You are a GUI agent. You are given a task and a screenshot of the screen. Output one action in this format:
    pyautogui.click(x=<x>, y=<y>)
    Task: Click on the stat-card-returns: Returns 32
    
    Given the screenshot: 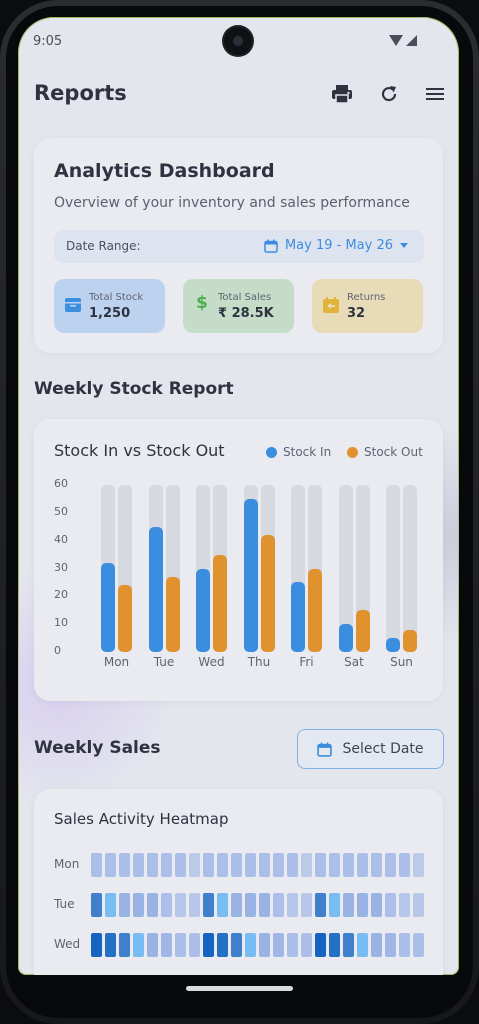 What is the action you would take?
    pyautogui.click(x=367, y=306)
    